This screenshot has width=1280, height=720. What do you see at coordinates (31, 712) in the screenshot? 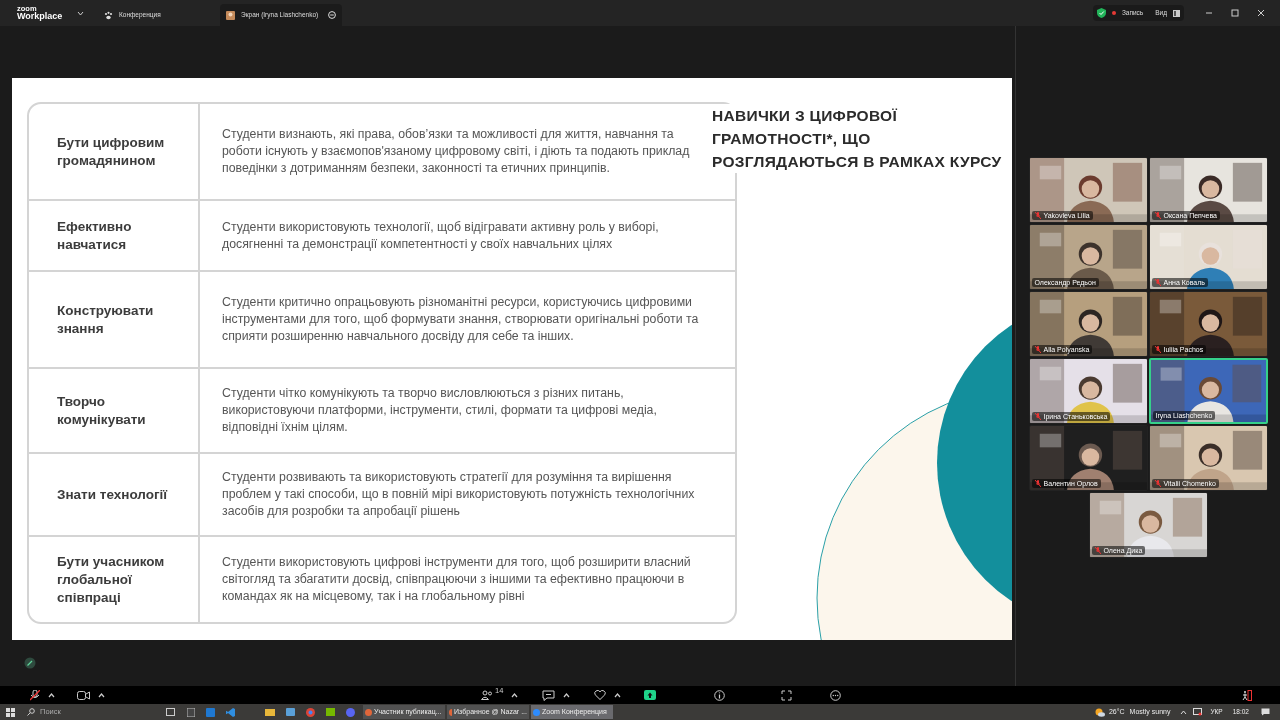
I see `search-icon` at bounding box center [31, 712].